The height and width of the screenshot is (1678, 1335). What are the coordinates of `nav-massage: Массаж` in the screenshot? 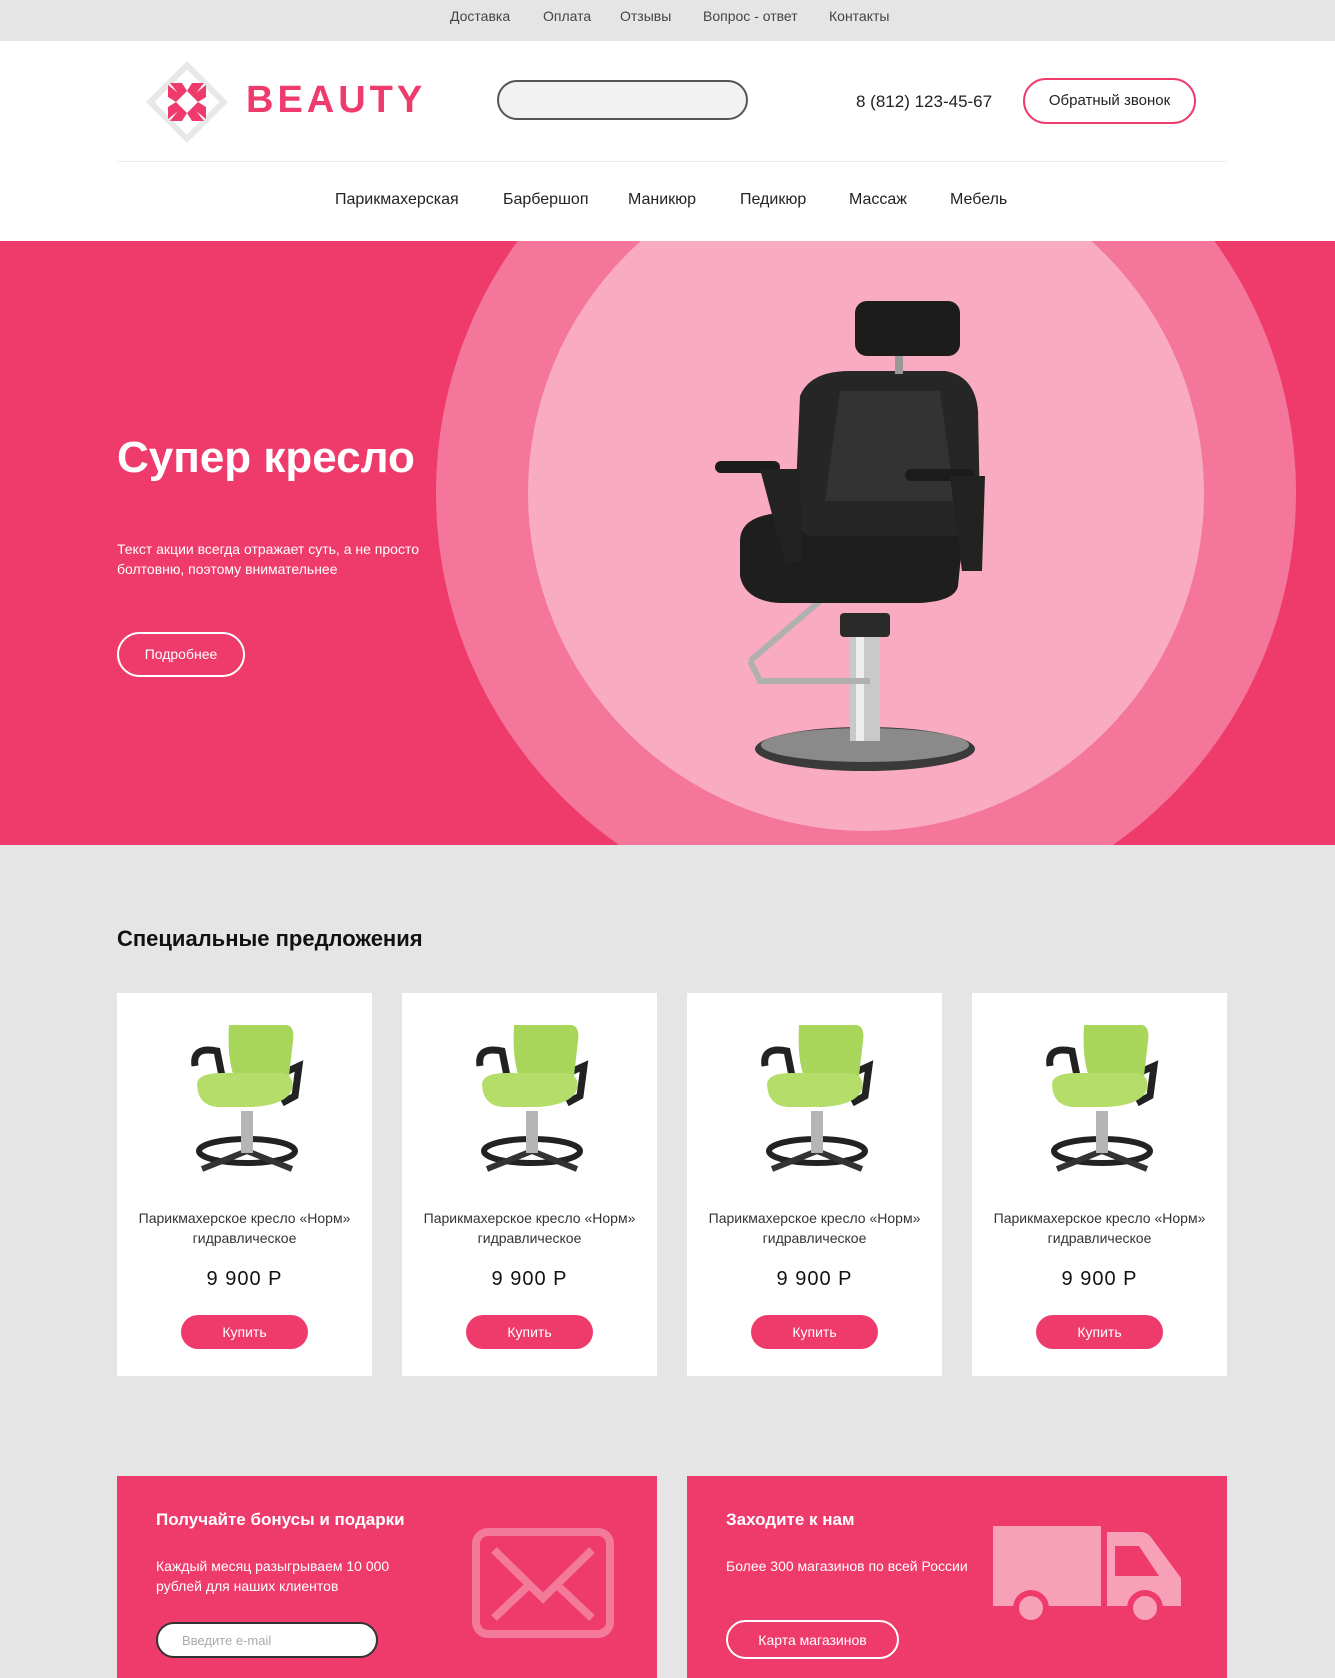 It's located at (878, 200).